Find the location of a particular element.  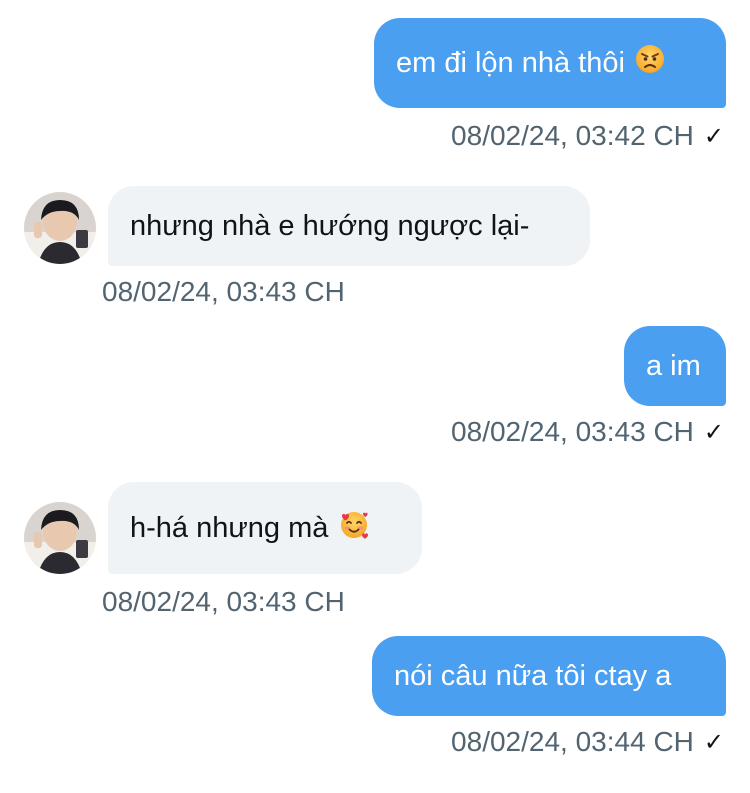

incoming-message: h-há nhưng mà is located at coordinates (265, 528).